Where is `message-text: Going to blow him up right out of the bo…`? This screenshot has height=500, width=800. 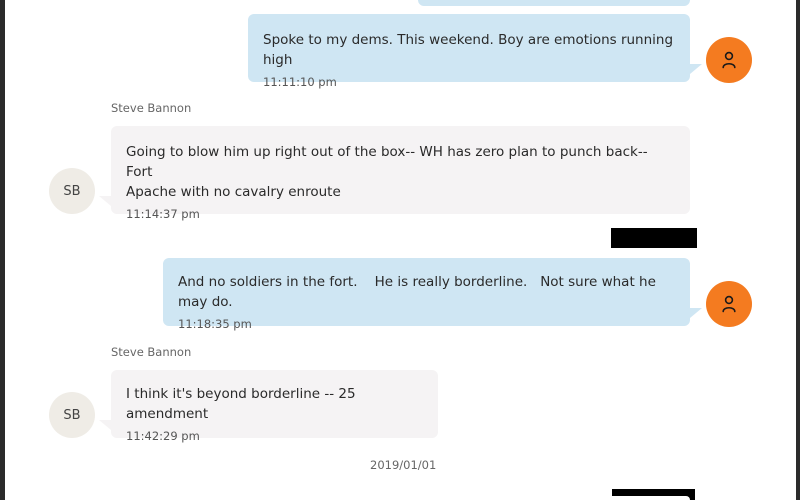
message-text: Going to blow him up right out of the bo… is located at coordinates (387, 172).